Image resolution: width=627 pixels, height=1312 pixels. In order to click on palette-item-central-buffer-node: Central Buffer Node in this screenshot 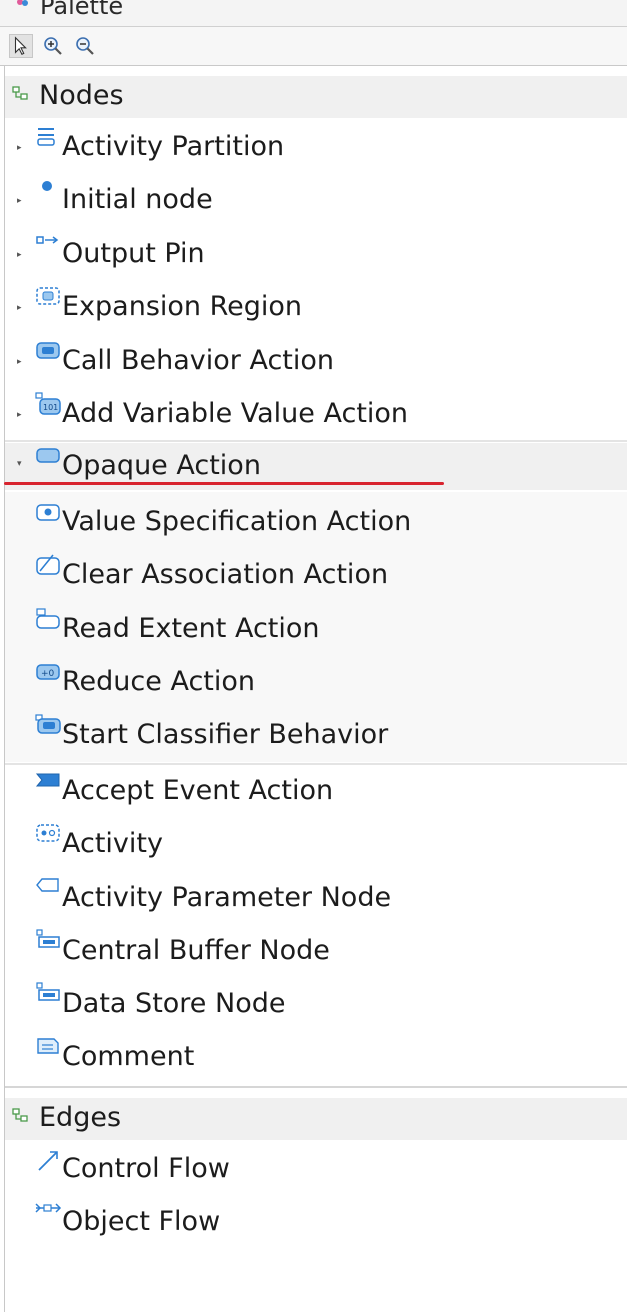, I will do `click(316, 952)`.